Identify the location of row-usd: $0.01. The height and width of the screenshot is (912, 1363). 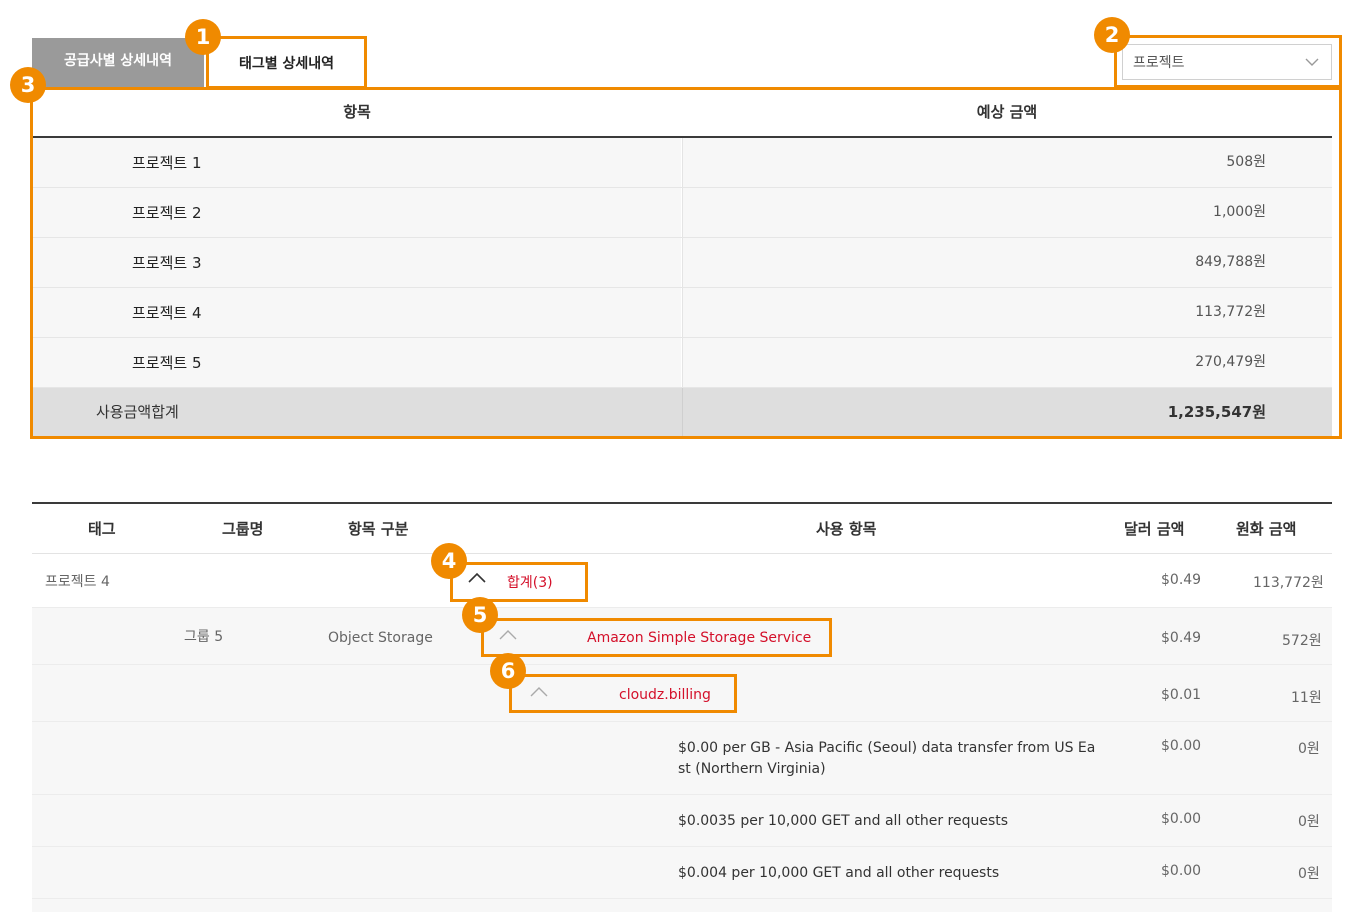
(1181, 695).